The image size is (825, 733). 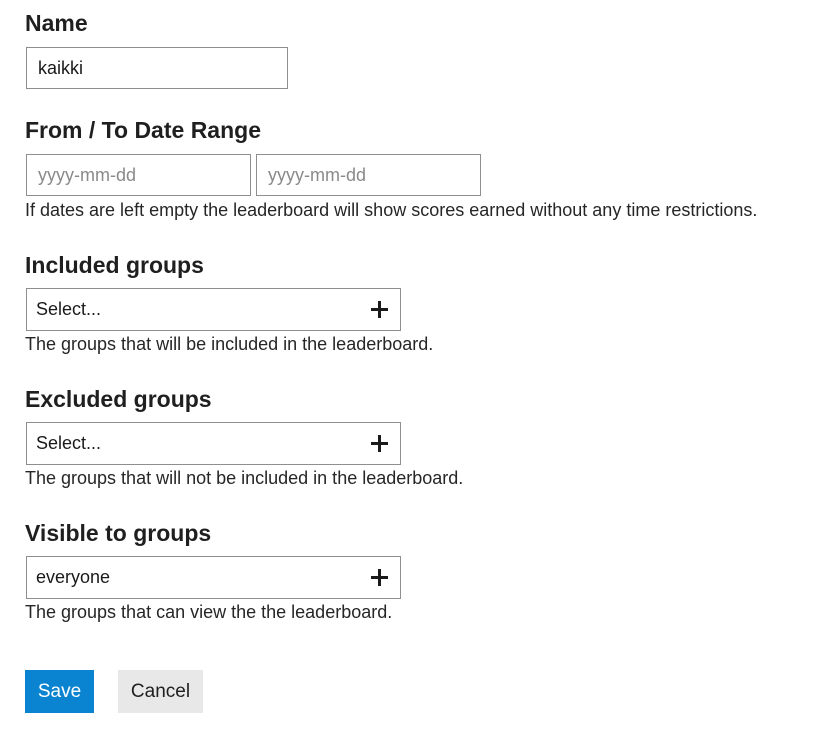 I want to click on save-button: Save, so click(x=59, y=691).